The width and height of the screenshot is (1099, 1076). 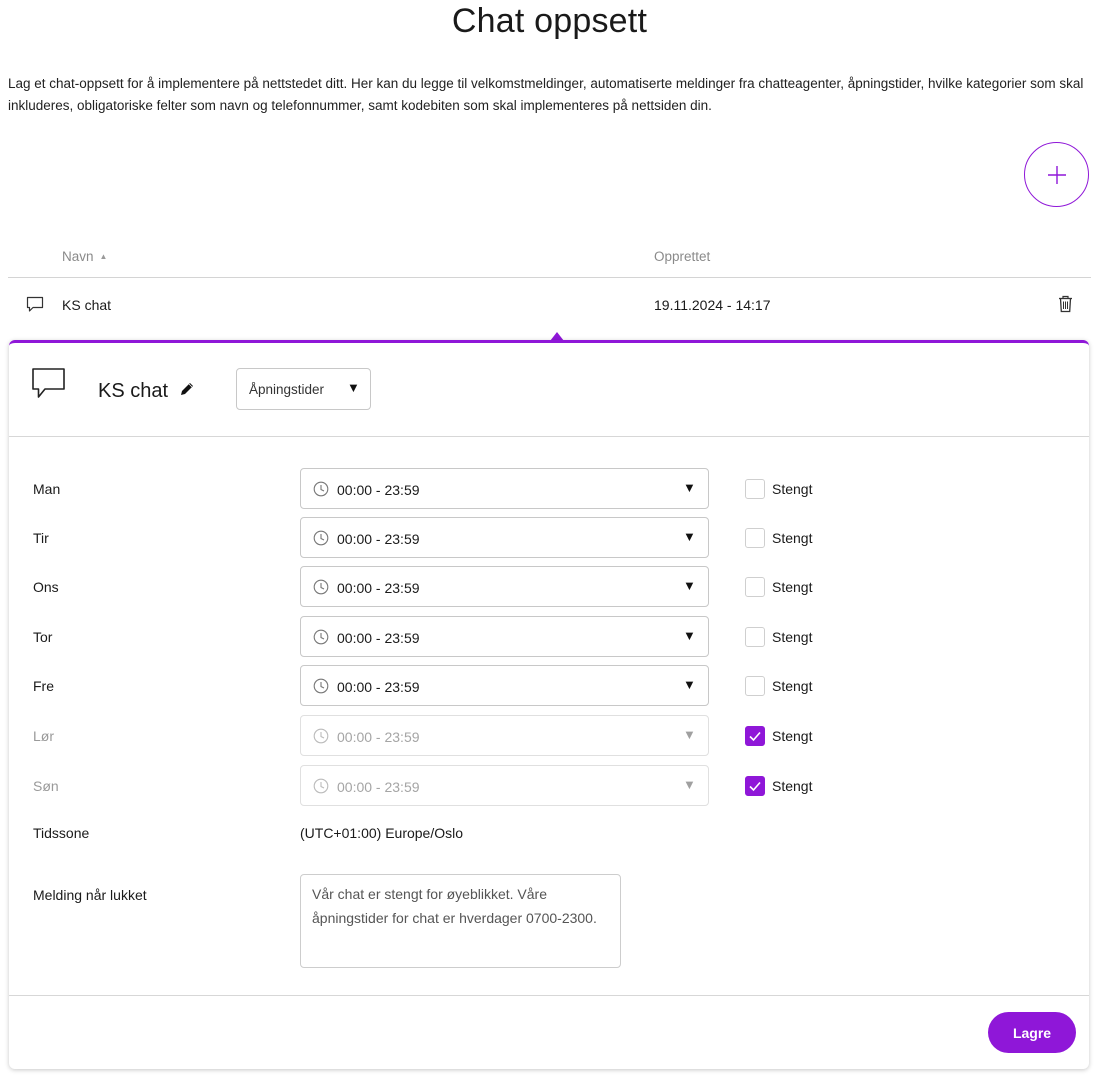 What do you see at coordinates (61, 833) in the screenshot?
I see `timezone-label: Tidssone` at bounding box center [61, 833].